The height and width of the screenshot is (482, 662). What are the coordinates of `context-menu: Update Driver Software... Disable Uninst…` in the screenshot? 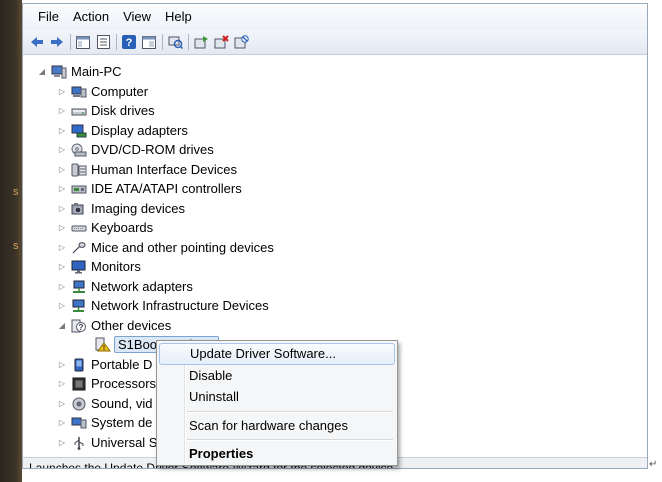 It's located at (277, 403).